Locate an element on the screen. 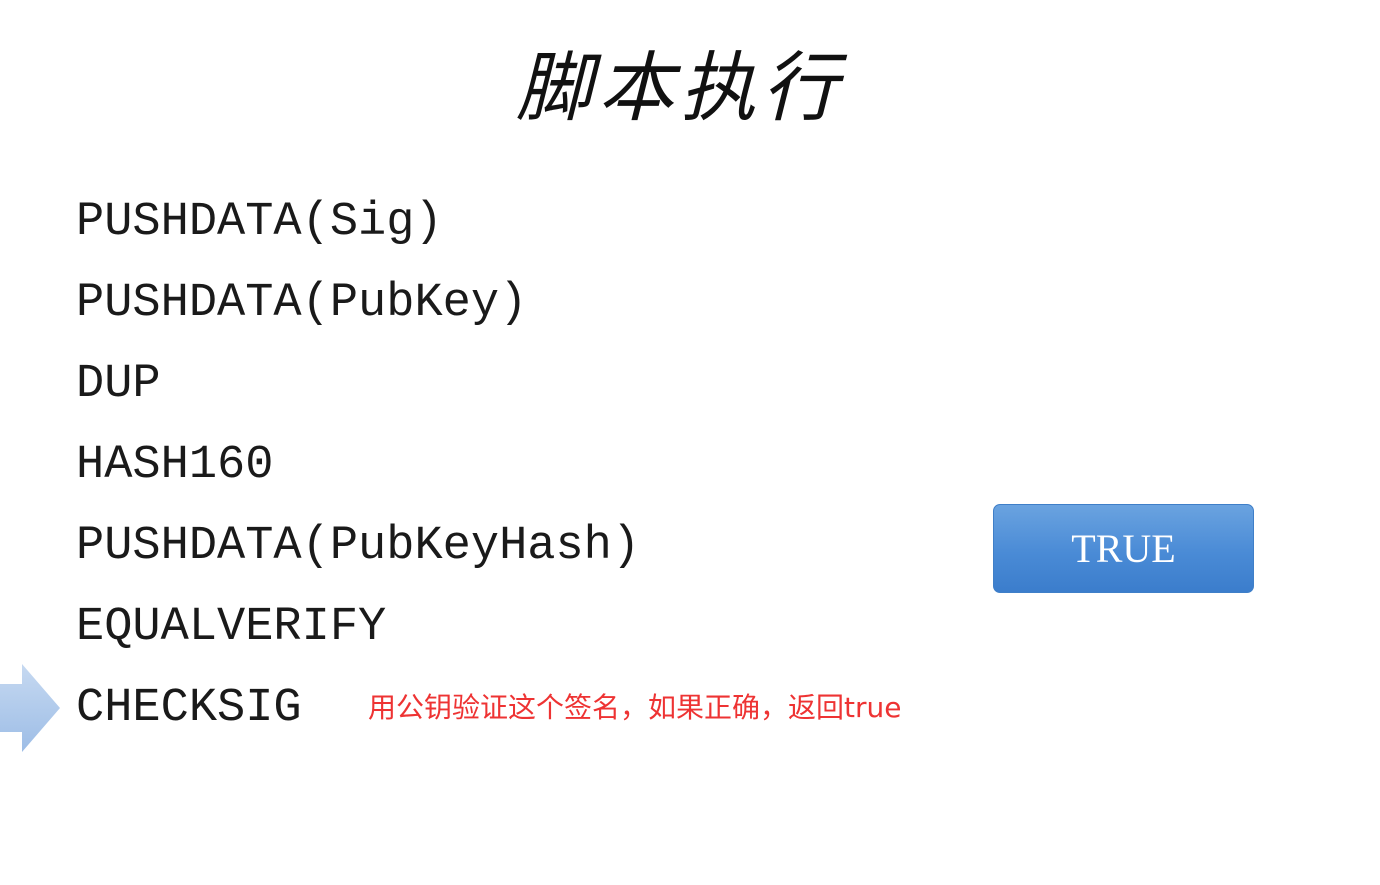 Image resolution: width=1380 pixels, height=885 pixels. script-op: PUSHDATA(Sig) is located at coordinates (259, 222).